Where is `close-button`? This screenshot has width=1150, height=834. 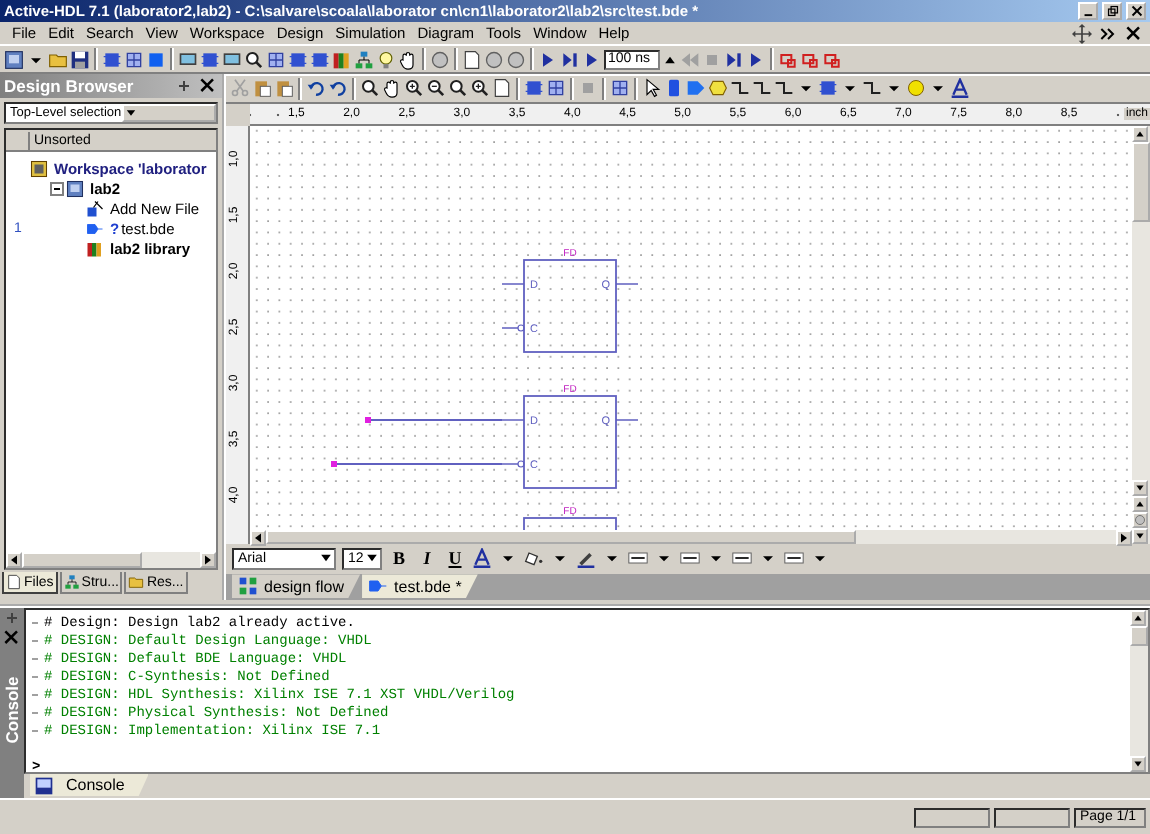
close-button is located at coordinates (1136, 11).